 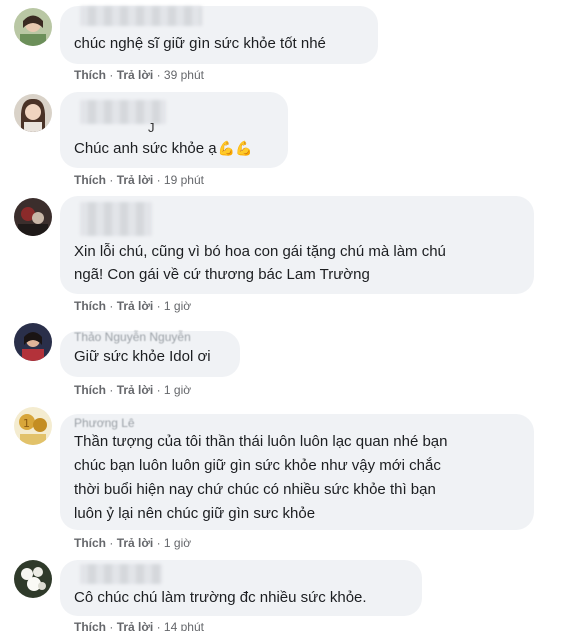 What do you see at coordinates (184, 75) in the screenshot?
I see `timestamp: 39 phút` at bounding box center [184, 75].